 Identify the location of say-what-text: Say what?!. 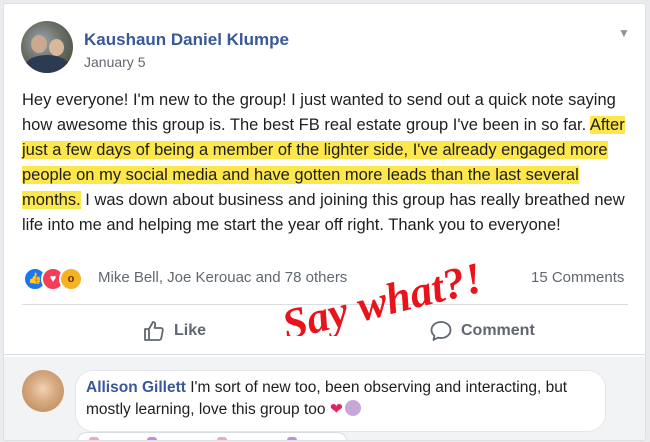
(382, 294).